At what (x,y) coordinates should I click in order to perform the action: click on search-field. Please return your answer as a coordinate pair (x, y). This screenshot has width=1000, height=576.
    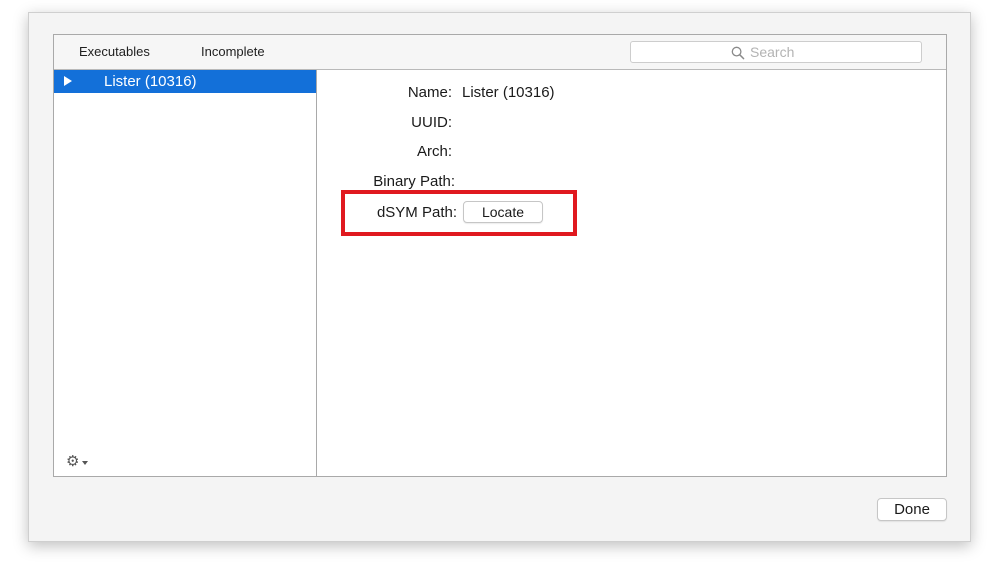
    Looking at the image, I should click on (776, 52).